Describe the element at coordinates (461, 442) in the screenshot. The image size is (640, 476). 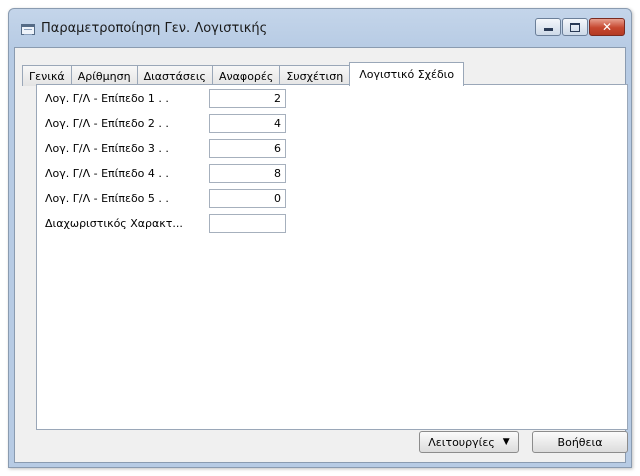
I see `functions-label: Λειτουργίες` at that location.